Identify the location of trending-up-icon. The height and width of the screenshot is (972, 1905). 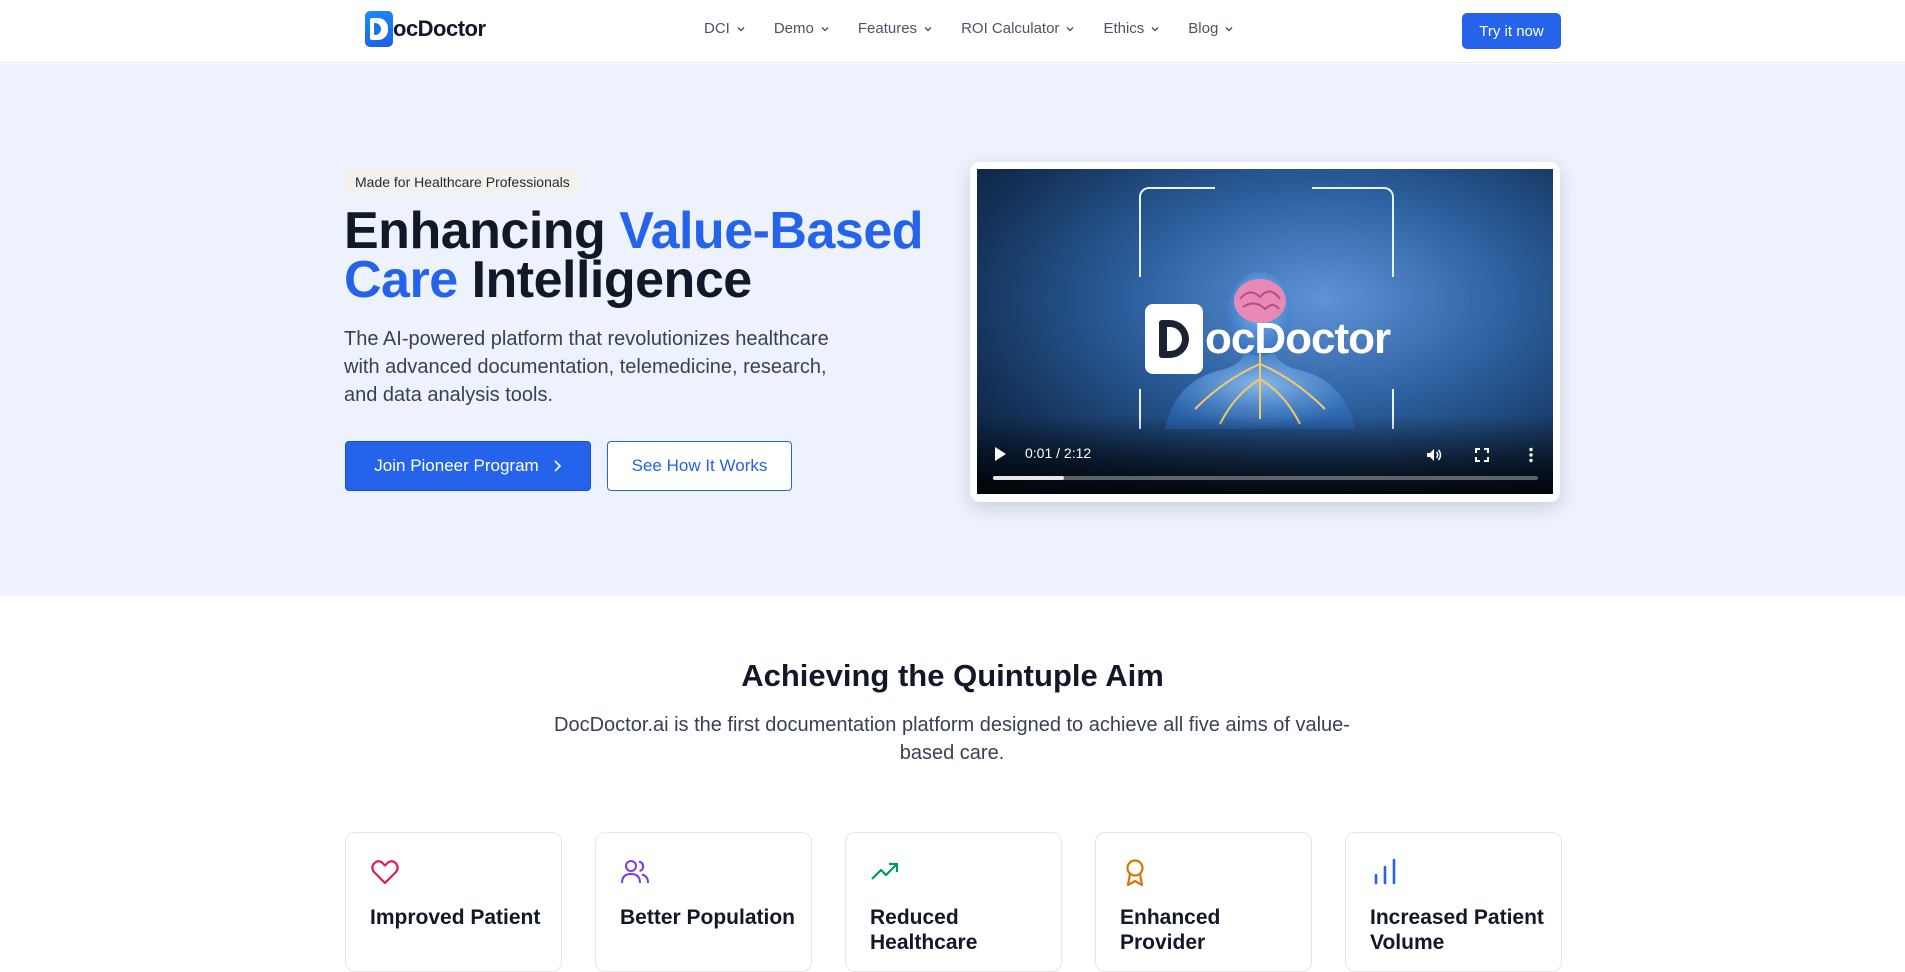
(885, 871).